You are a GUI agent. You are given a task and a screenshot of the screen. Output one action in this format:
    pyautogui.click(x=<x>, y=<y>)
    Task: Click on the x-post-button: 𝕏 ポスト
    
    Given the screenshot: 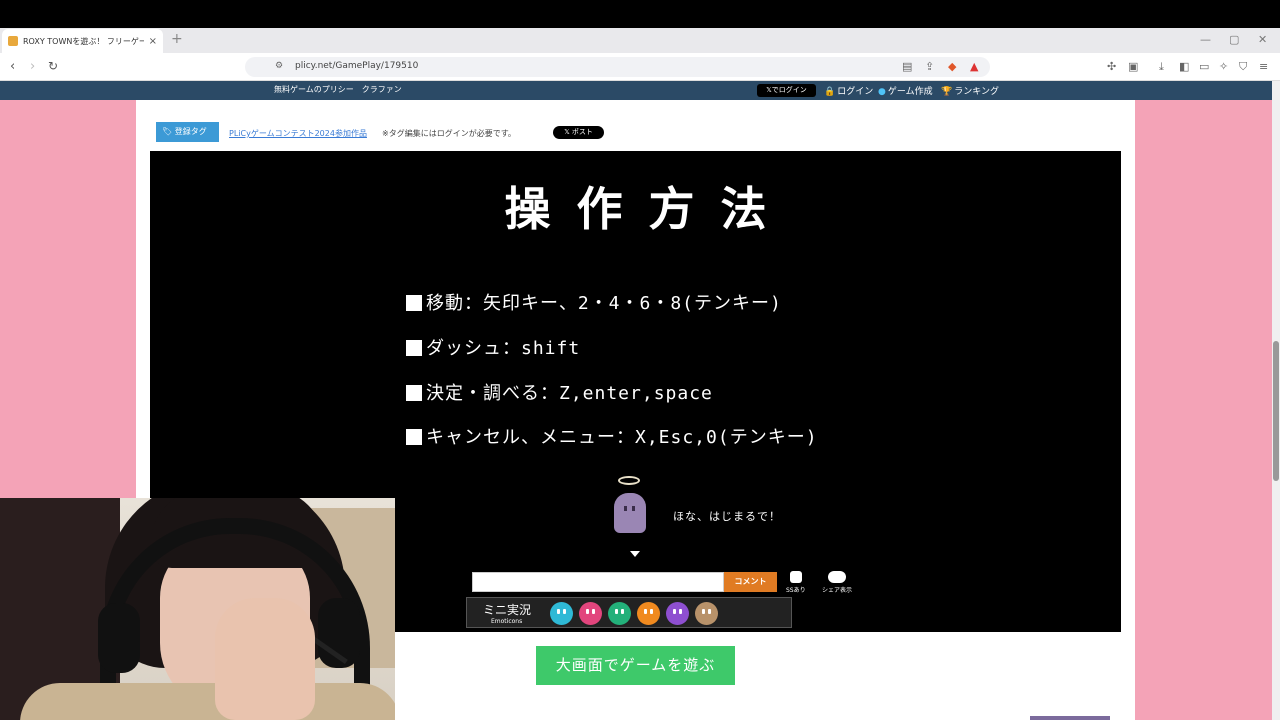 What is the action you would take?
    pyautogui.click(x=578, y=132)
    